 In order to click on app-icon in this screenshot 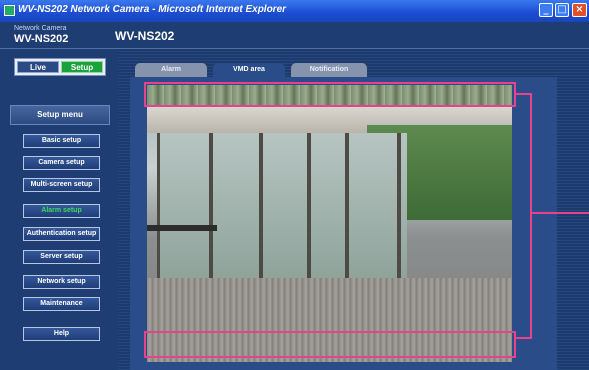, I will do `click(9, 10)`.